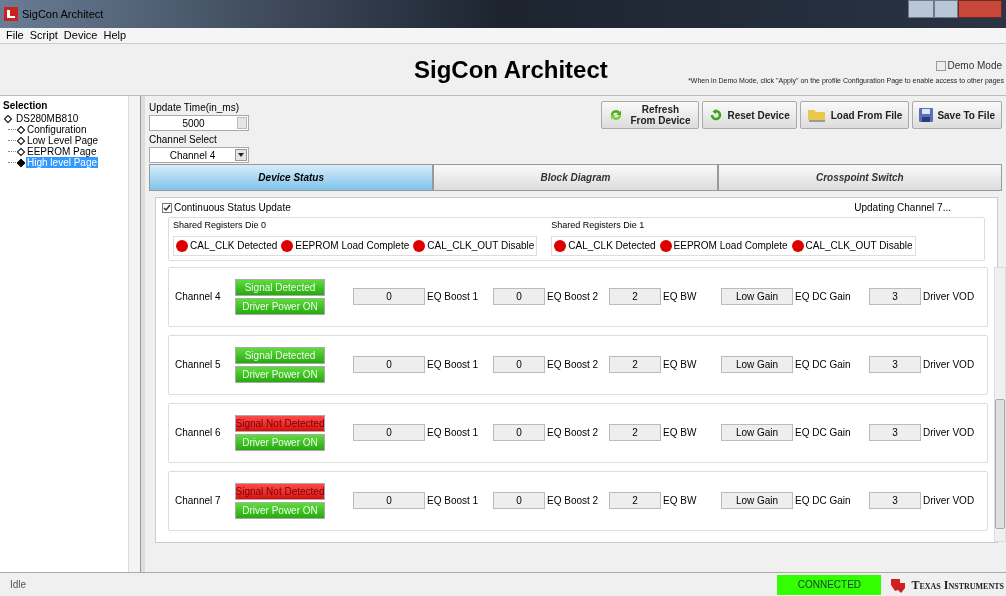  Describe the element at coordinates (716, 115) in the screenshot. I see `reset-icon` at that location.